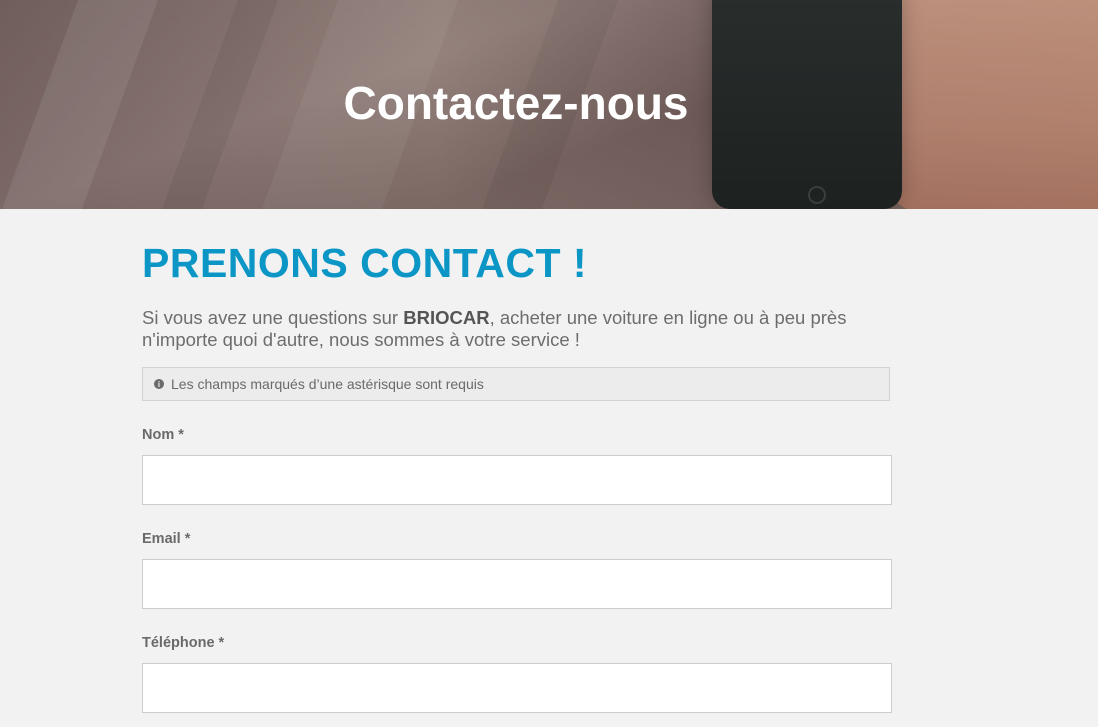 The height and width of the screenshot is (727, 1098). I want to click on form-field-email: Email *, so click(517, 570).